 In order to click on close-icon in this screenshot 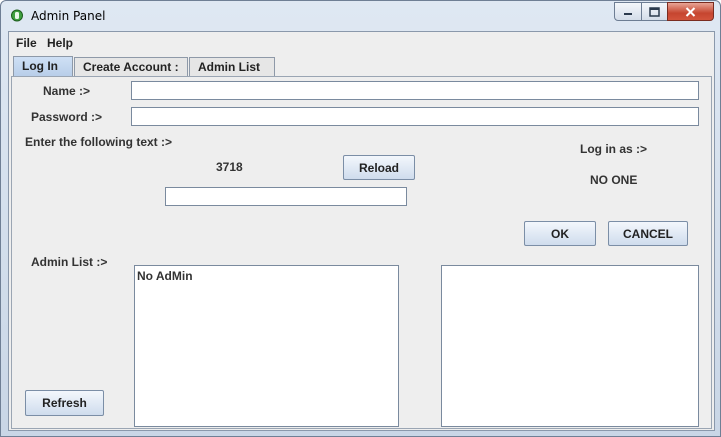, I will do `click(690, 11)`.